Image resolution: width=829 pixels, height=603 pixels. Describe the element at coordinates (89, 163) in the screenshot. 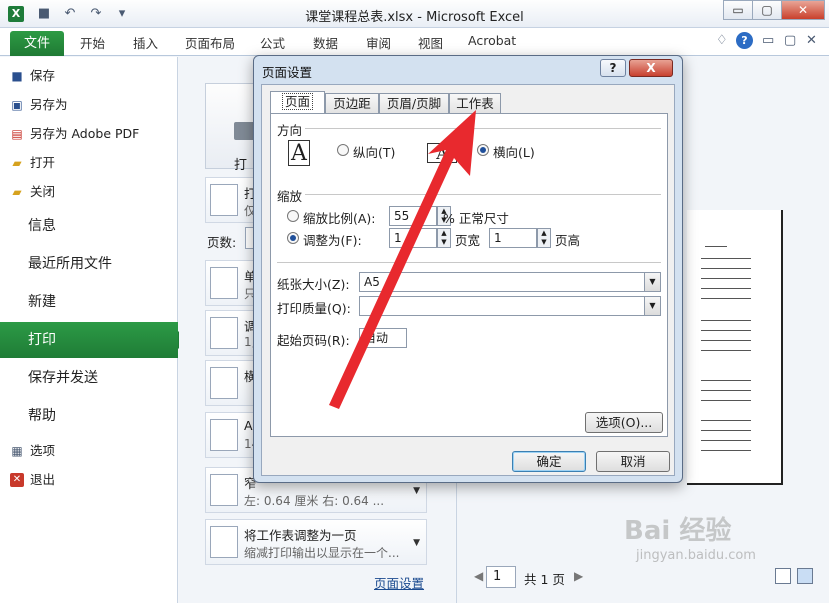

I see `sidebar-item-open: ▰ 打开` at that location.